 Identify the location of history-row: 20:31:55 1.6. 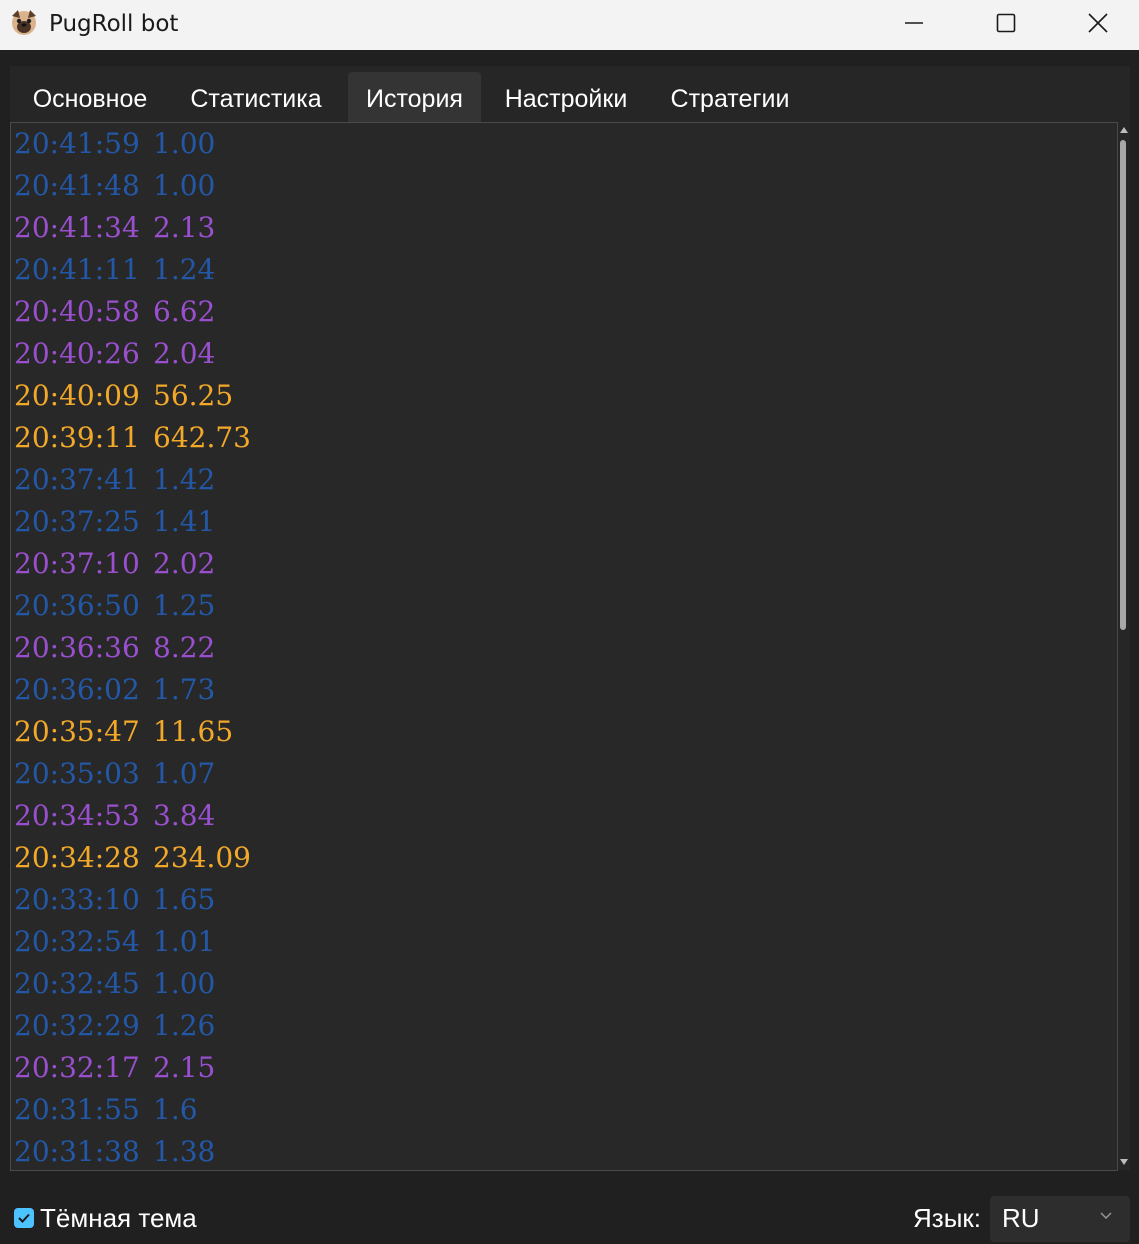
(106, 1110).